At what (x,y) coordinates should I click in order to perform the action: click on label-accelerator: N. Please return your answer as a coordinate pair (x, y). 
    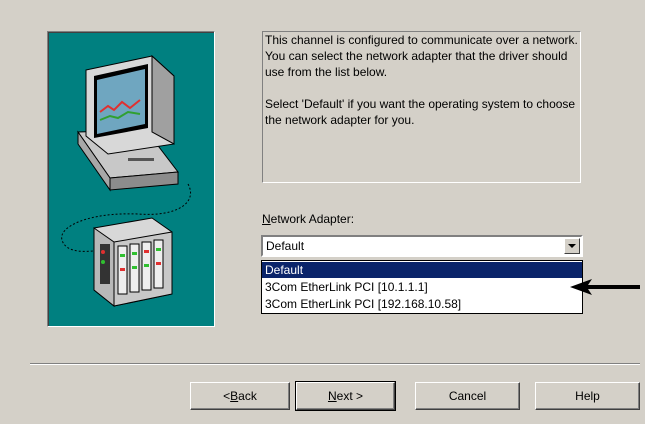
    Looking at the image, I should click on (266, 219).